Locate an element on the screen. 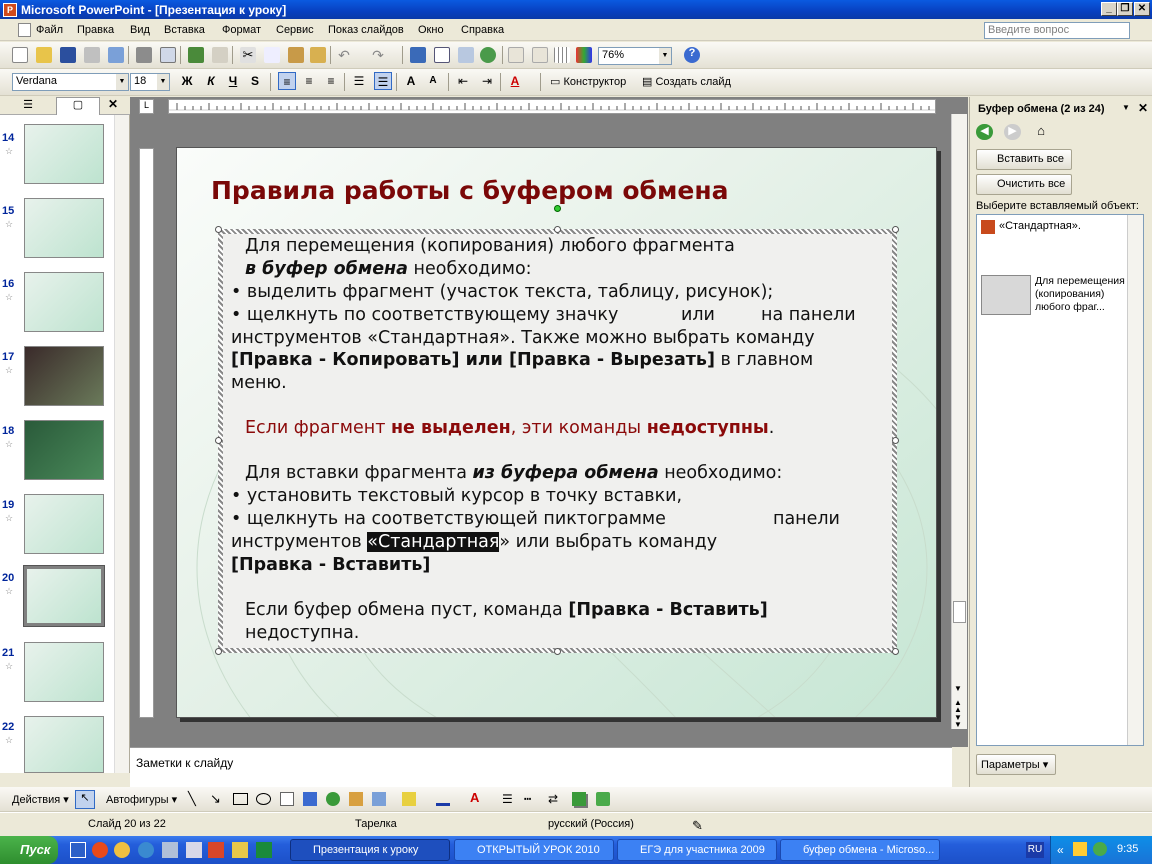 Image resolution: width=1152 pixels, height=864 pixels. close-button: ✕ is located at coordinates (1142, 9).